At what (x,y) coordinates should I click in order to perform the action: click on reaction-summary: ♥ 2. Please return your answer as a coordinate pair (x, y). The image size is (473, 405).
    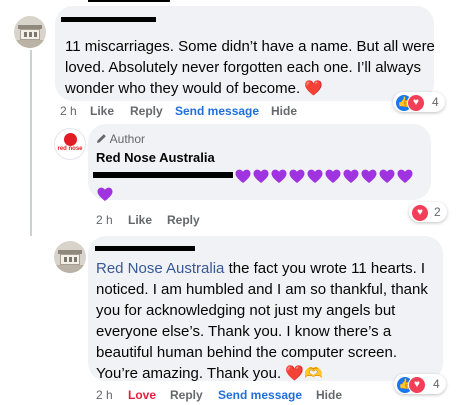
    Looking at the image, I should click on (428, 212).